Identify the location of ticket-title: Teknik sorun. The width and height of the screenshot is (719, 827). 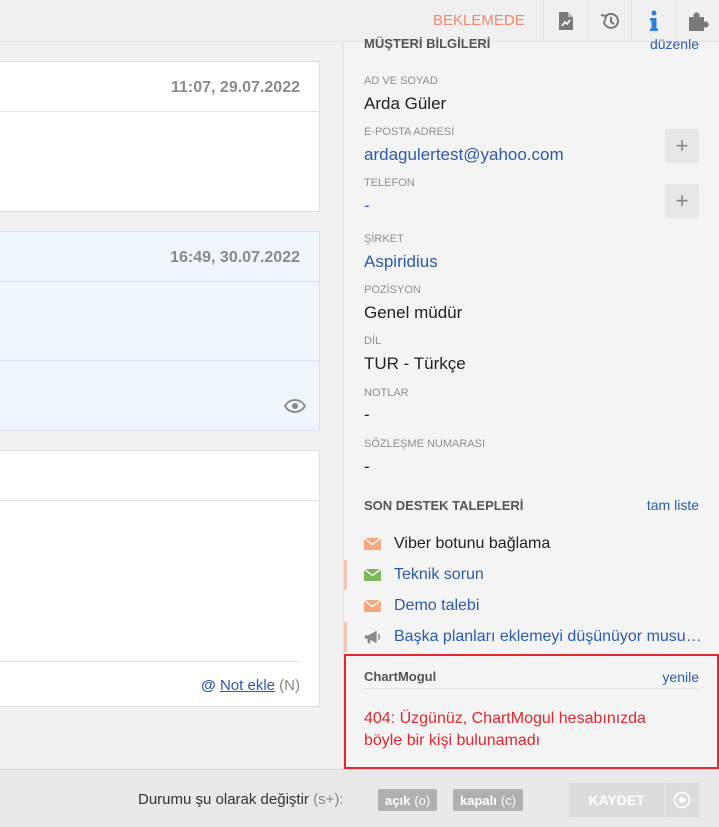
(439, 574).